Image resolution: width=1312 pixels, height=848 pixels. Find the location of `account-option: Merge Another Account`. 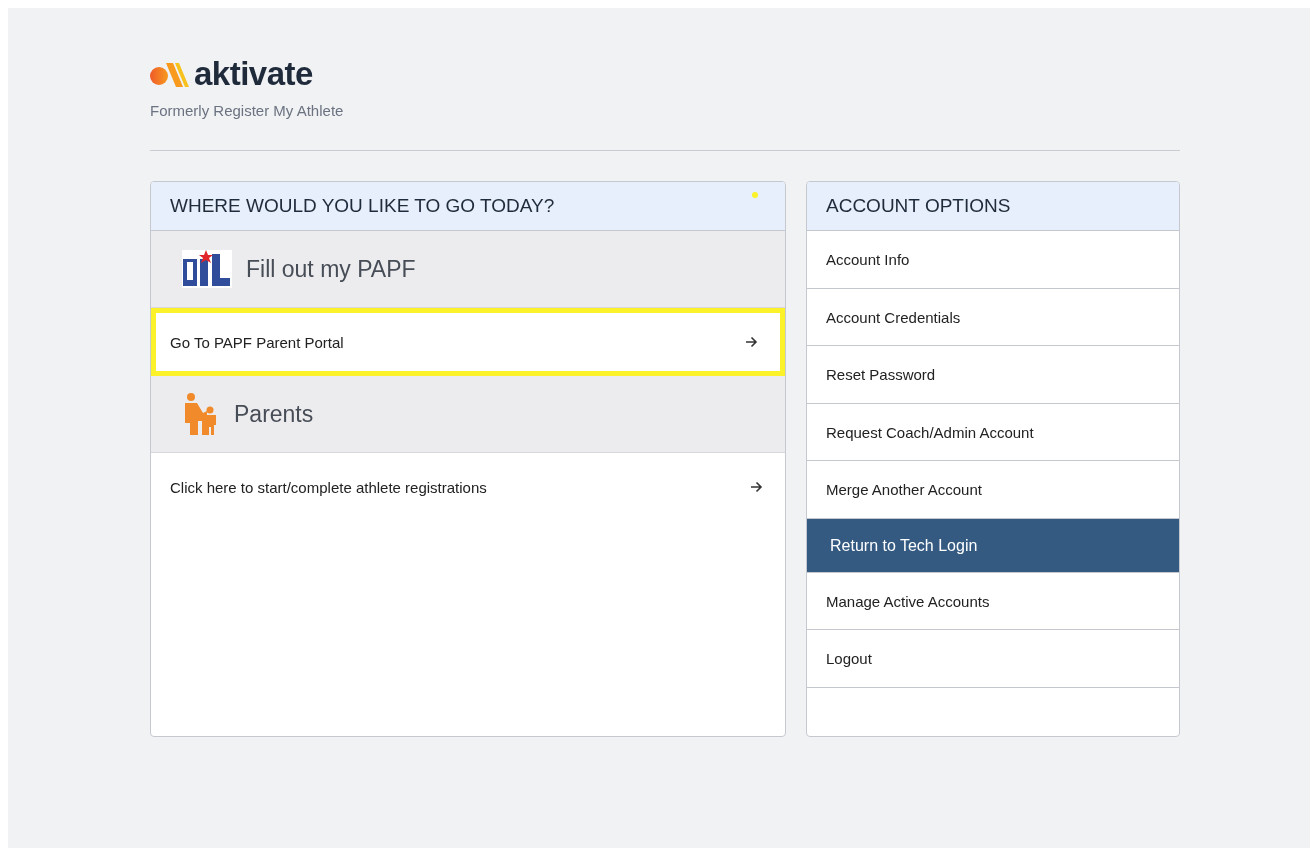

account-option: Merge Another Account is located at coordinates (993, 490).